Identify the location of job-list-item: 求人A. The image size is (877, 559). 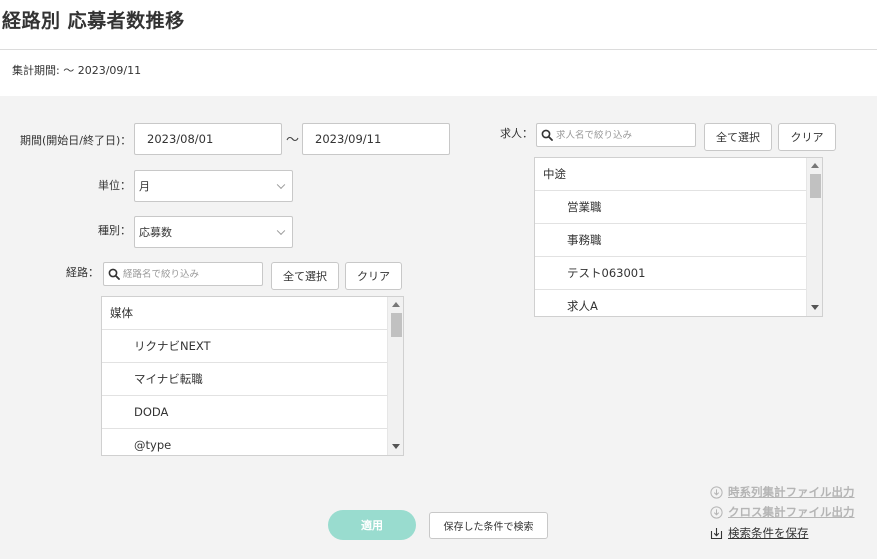
(671, 303).